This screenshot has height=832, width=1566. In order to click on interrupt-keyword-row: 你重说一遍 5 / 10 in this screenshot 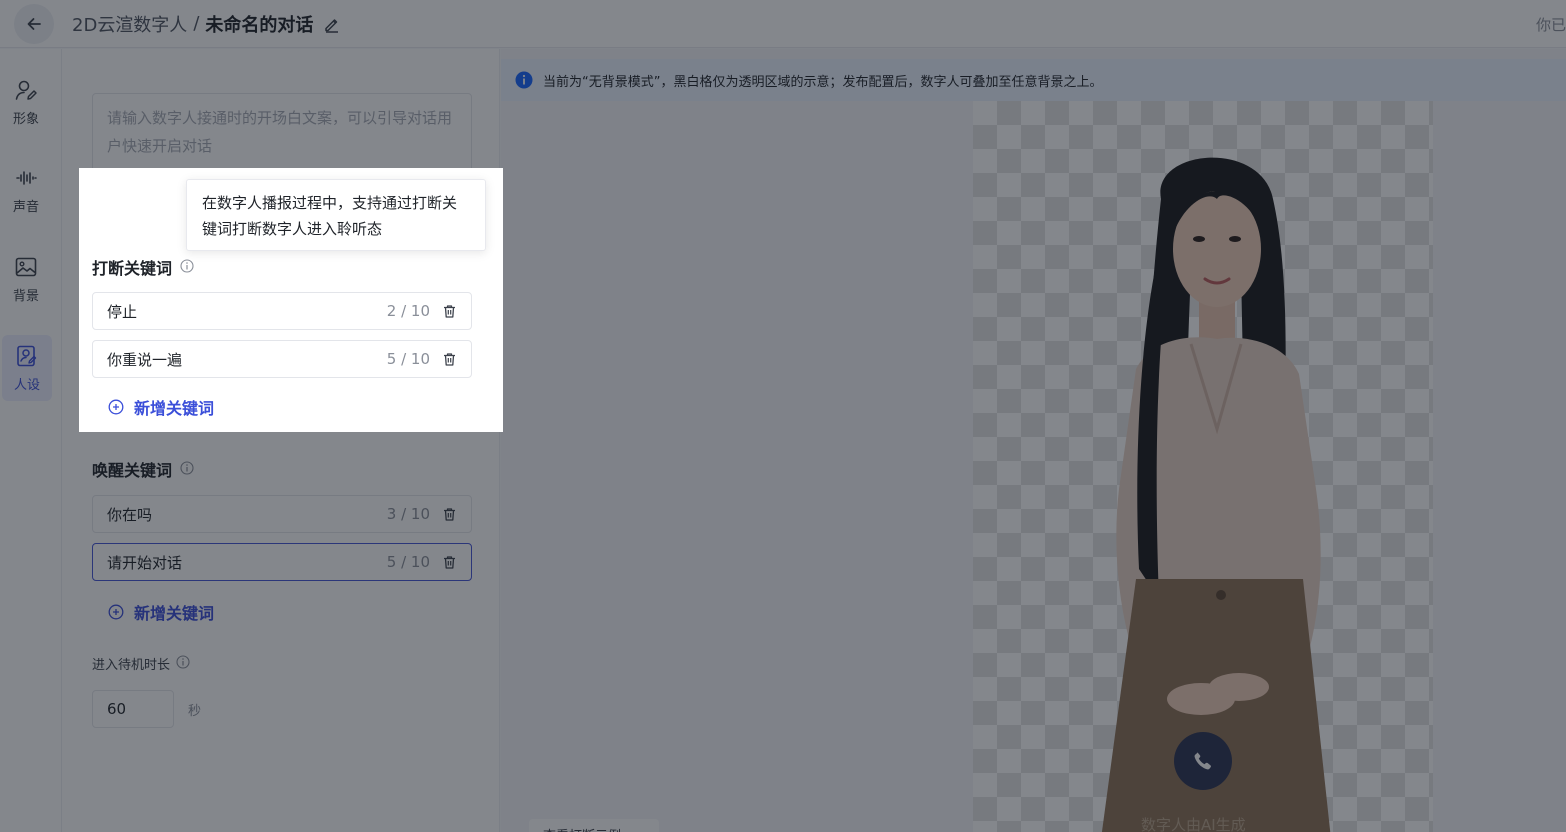, I will do `click(282, 359)`.